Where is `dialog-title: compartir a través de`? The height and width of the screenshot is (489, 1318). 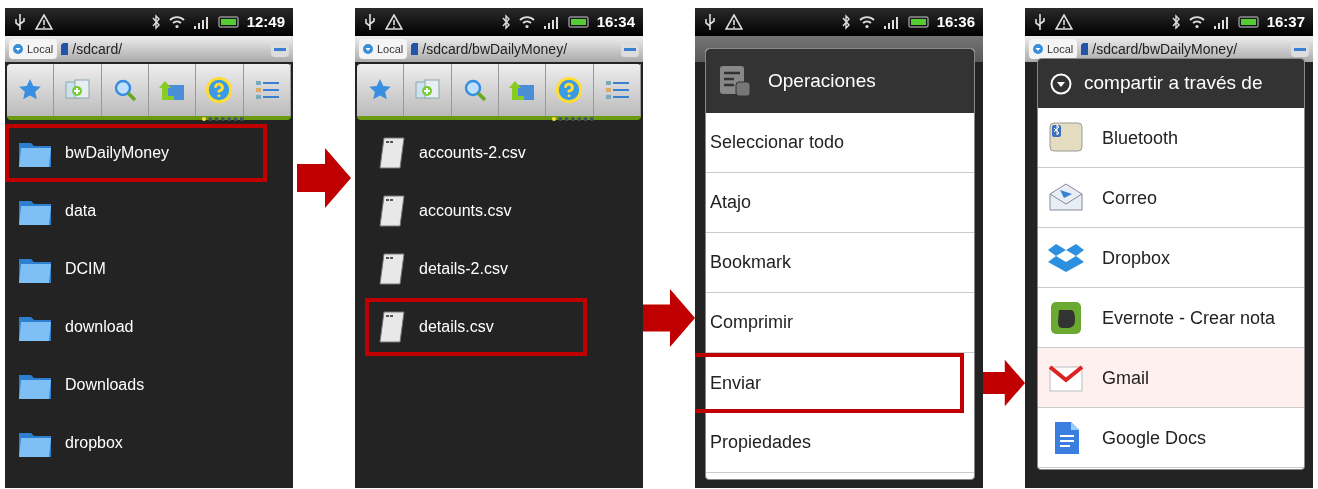
dialog-title: compartir a través de is located at coordinates (1173, 83).